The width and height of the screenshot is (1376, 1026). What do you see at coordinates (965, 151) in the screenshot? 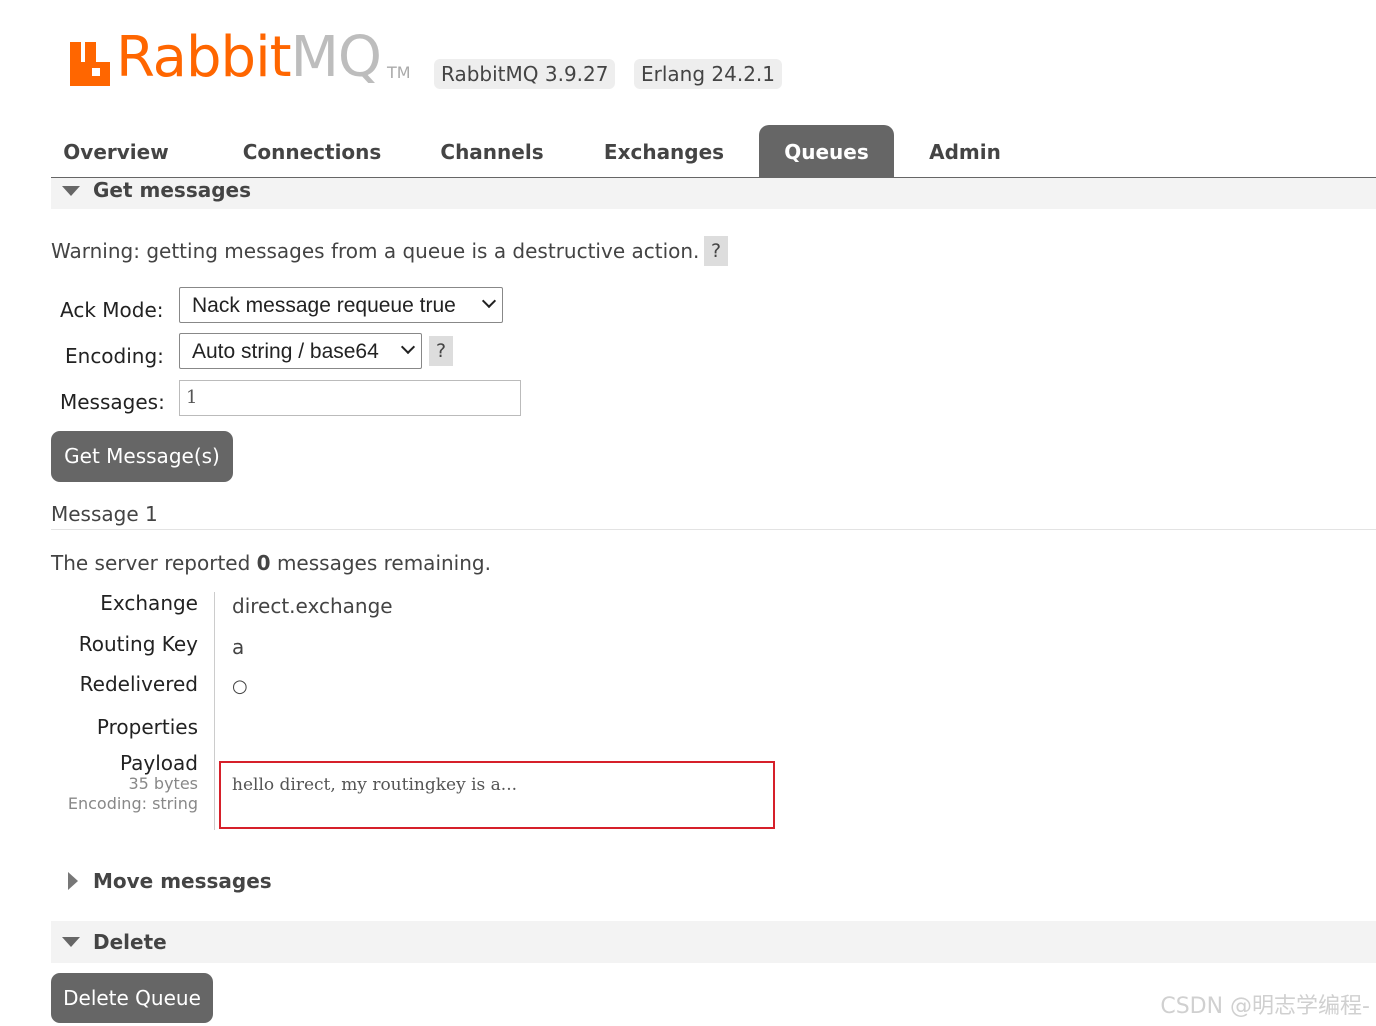
I see `tab-admin: Admin` at bounding box center [965, 151].